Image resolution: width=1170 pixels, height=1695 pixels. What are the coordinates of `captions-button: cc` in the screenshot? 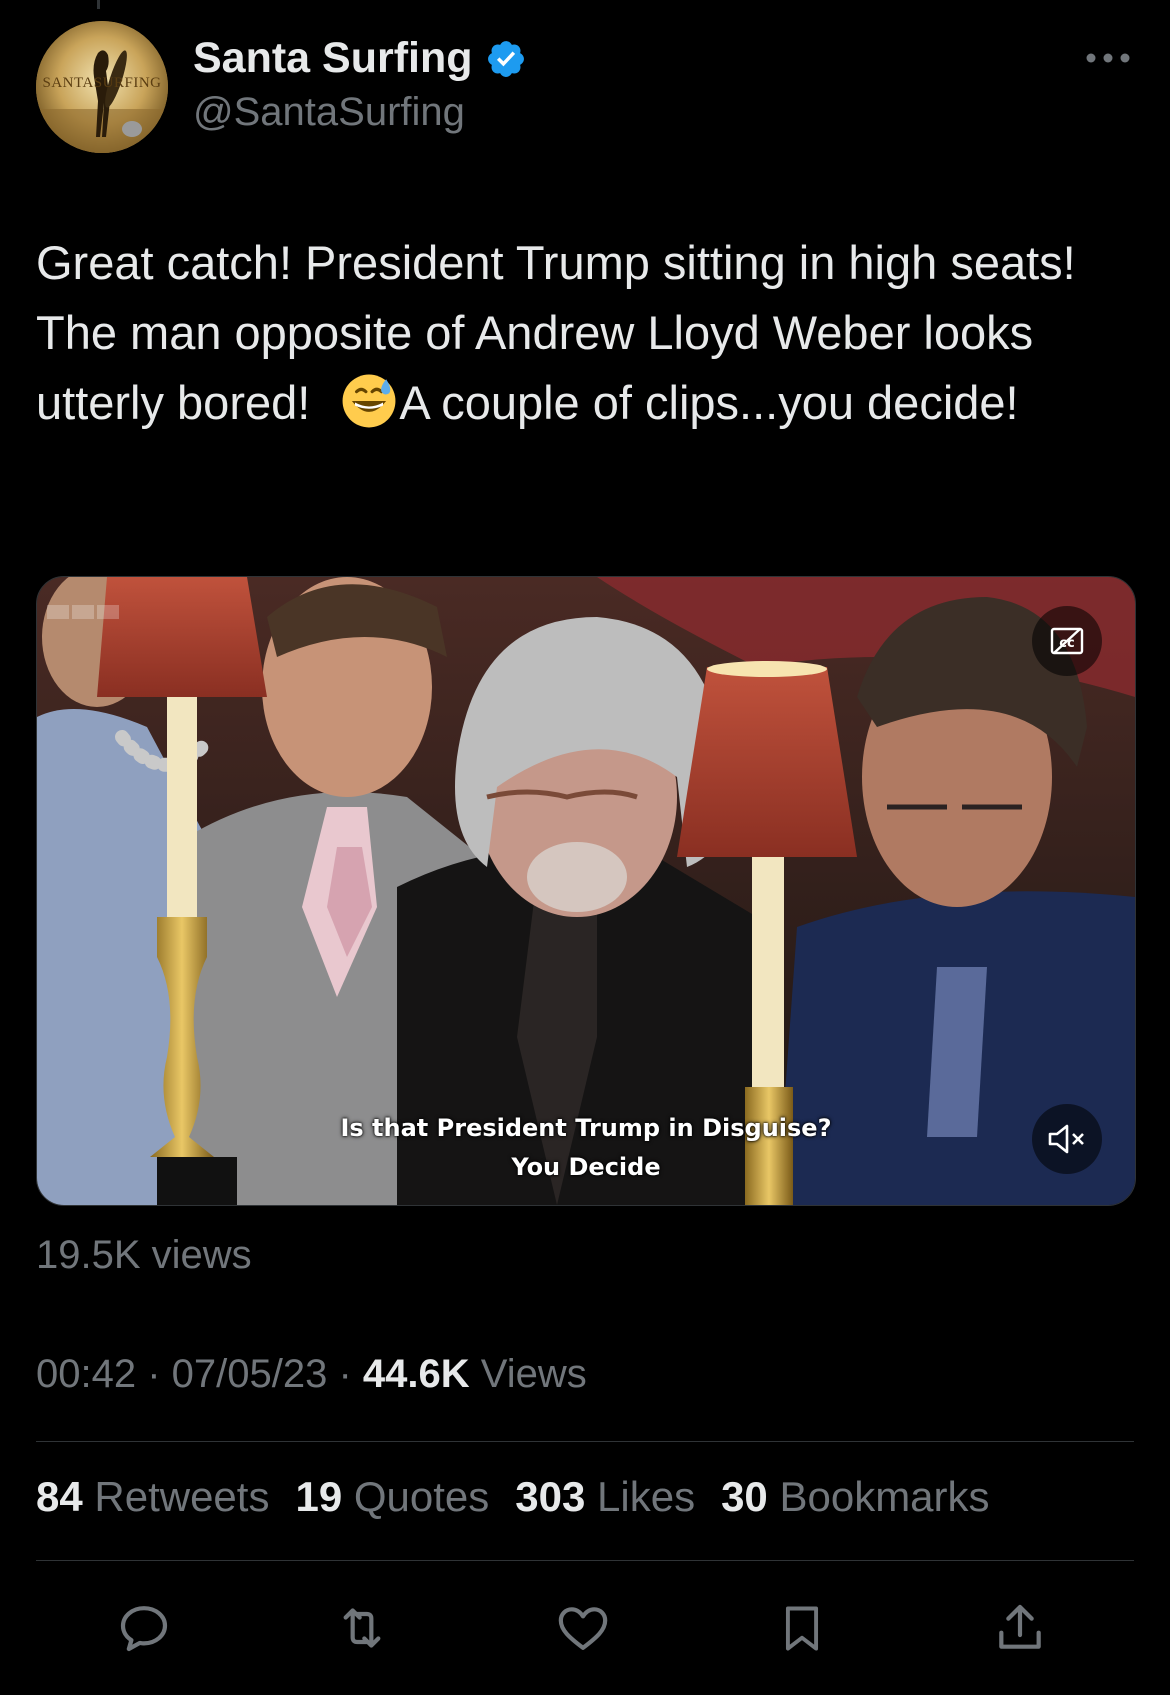 It's located at (1067, 641).